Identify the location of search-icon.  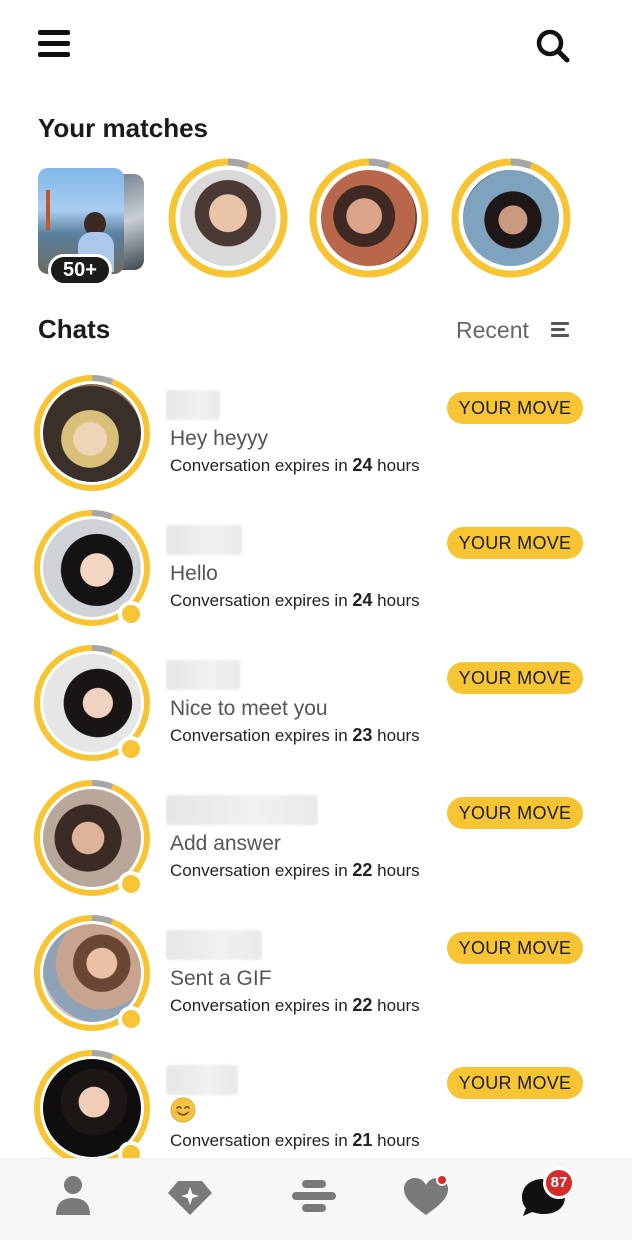
(553, 46).